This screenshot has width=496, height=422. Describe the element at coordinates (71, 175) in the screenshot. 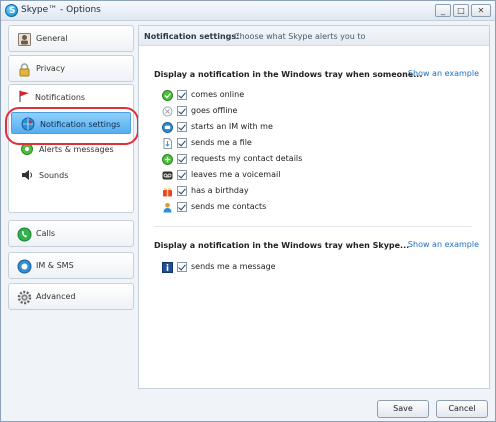

I see `sidebar-item-sounds: Sounds` at that location.